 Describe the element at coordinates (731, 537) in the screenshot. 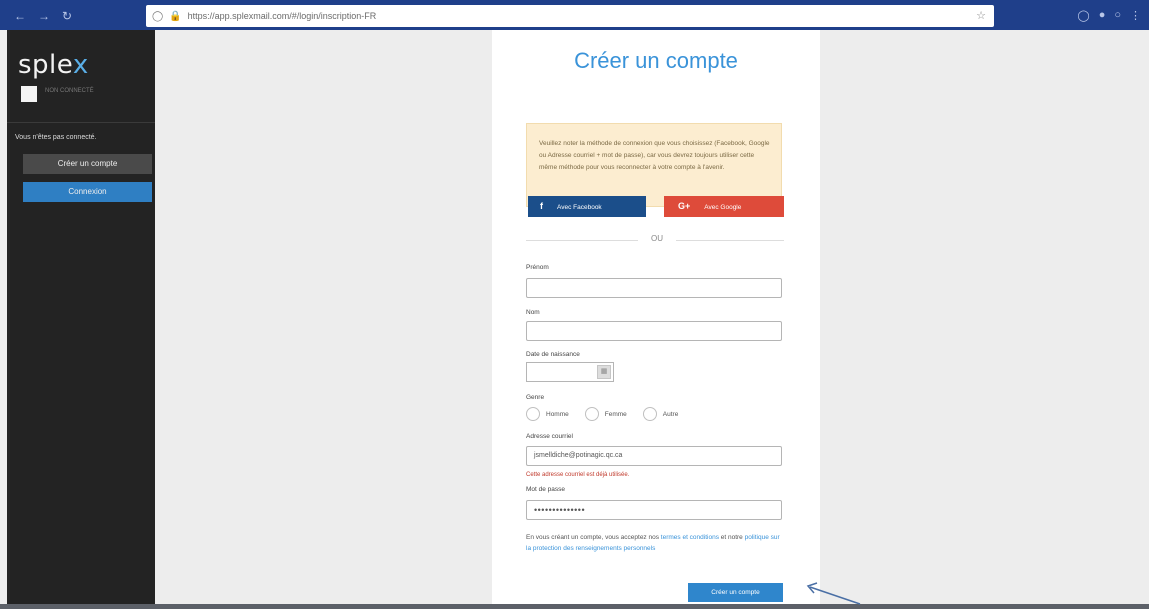

I see `terms-mid: et notre` at that location.